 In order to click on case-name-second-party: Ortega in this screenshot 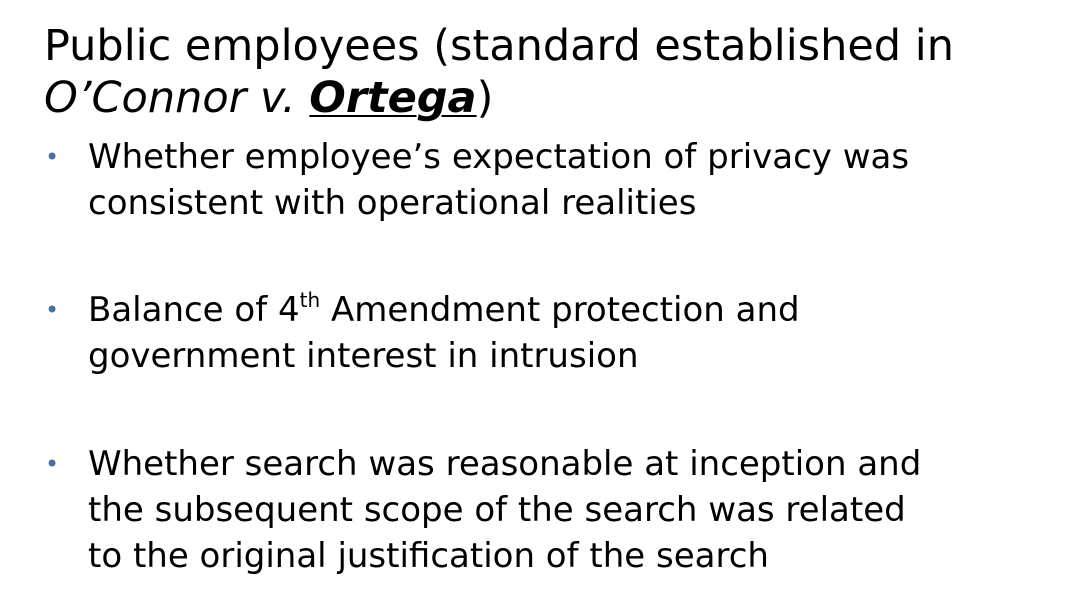, I will do `click(393, 98)`.